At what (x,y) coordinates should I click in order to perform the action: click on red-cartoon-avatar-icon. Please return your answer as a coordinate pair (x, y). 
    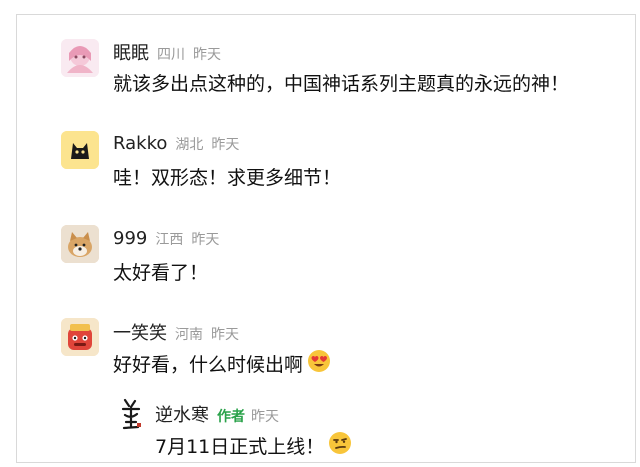
    Looking at the image, I should click on (80, 337).